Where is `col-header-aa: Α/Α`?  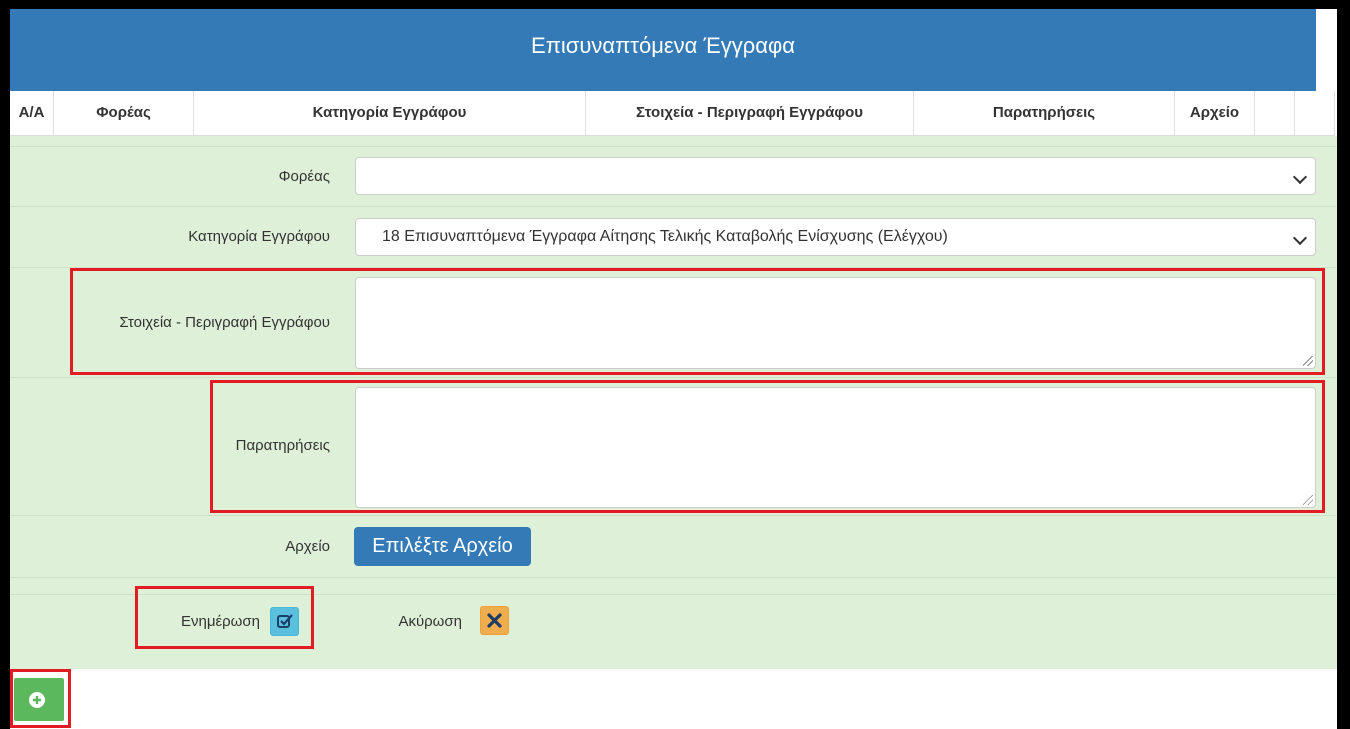
col-header-aa: Α/Α is located at coordinates (32, 113).